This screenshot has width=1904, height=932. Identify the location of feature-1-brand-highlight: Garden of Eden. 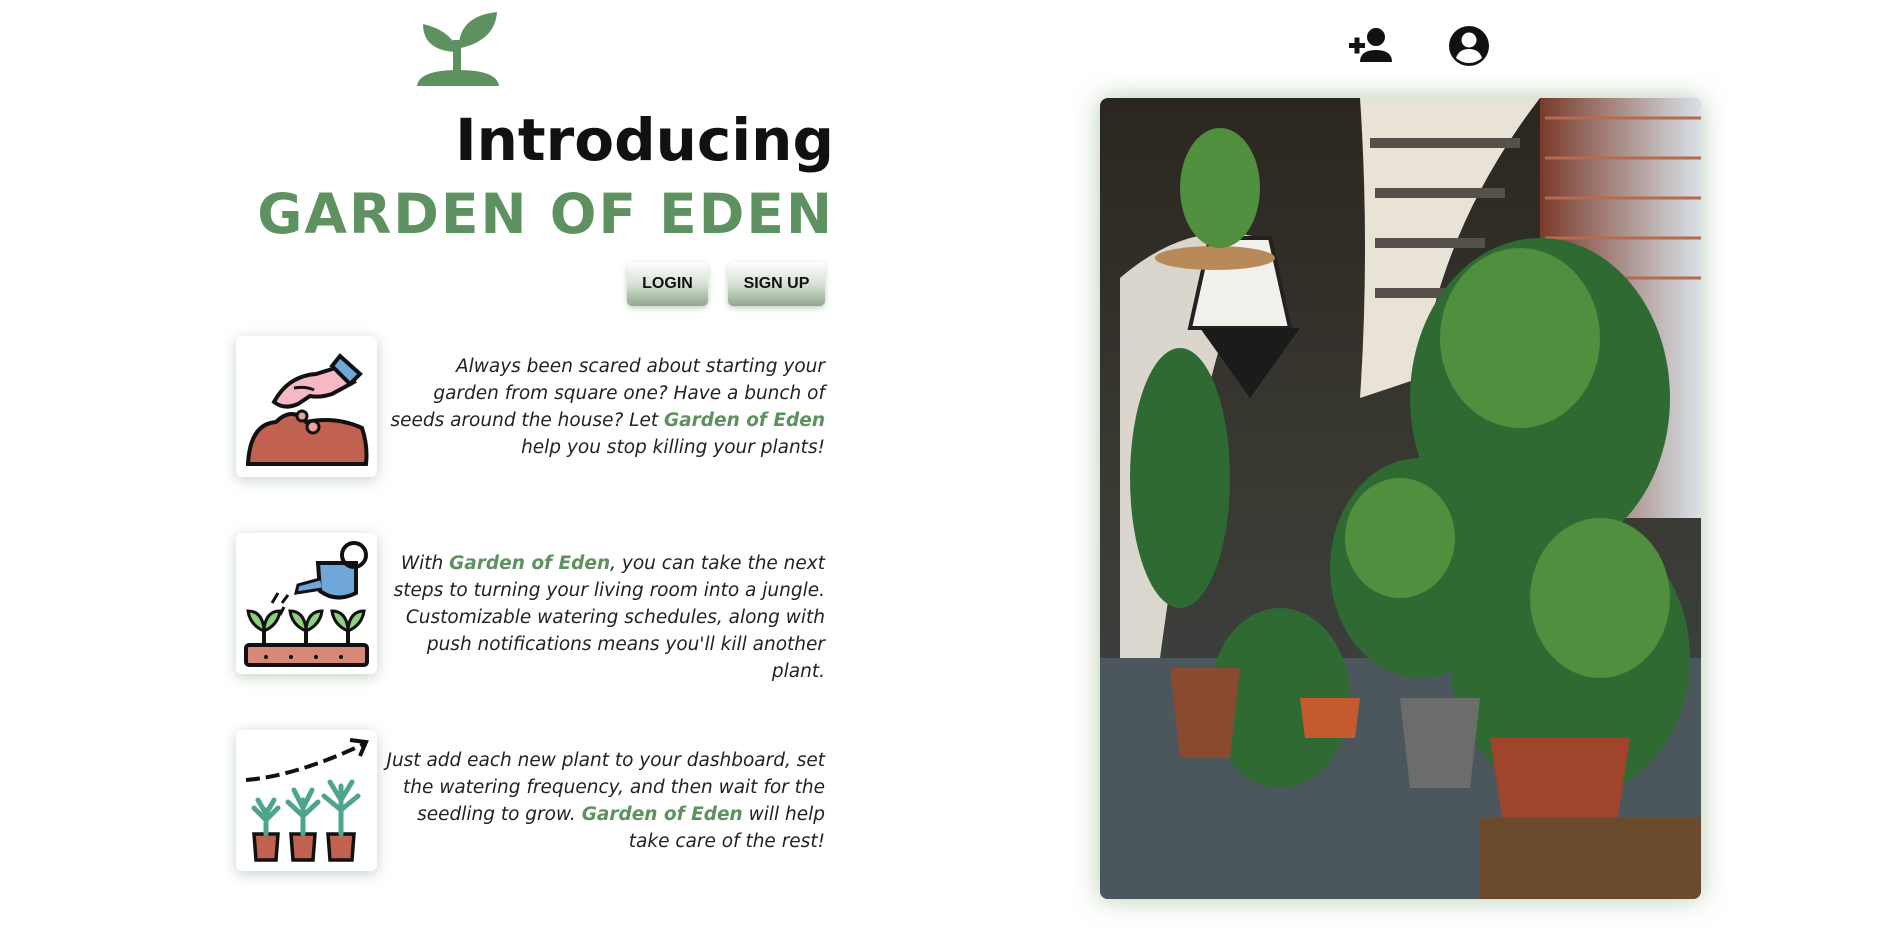
(744, 420).